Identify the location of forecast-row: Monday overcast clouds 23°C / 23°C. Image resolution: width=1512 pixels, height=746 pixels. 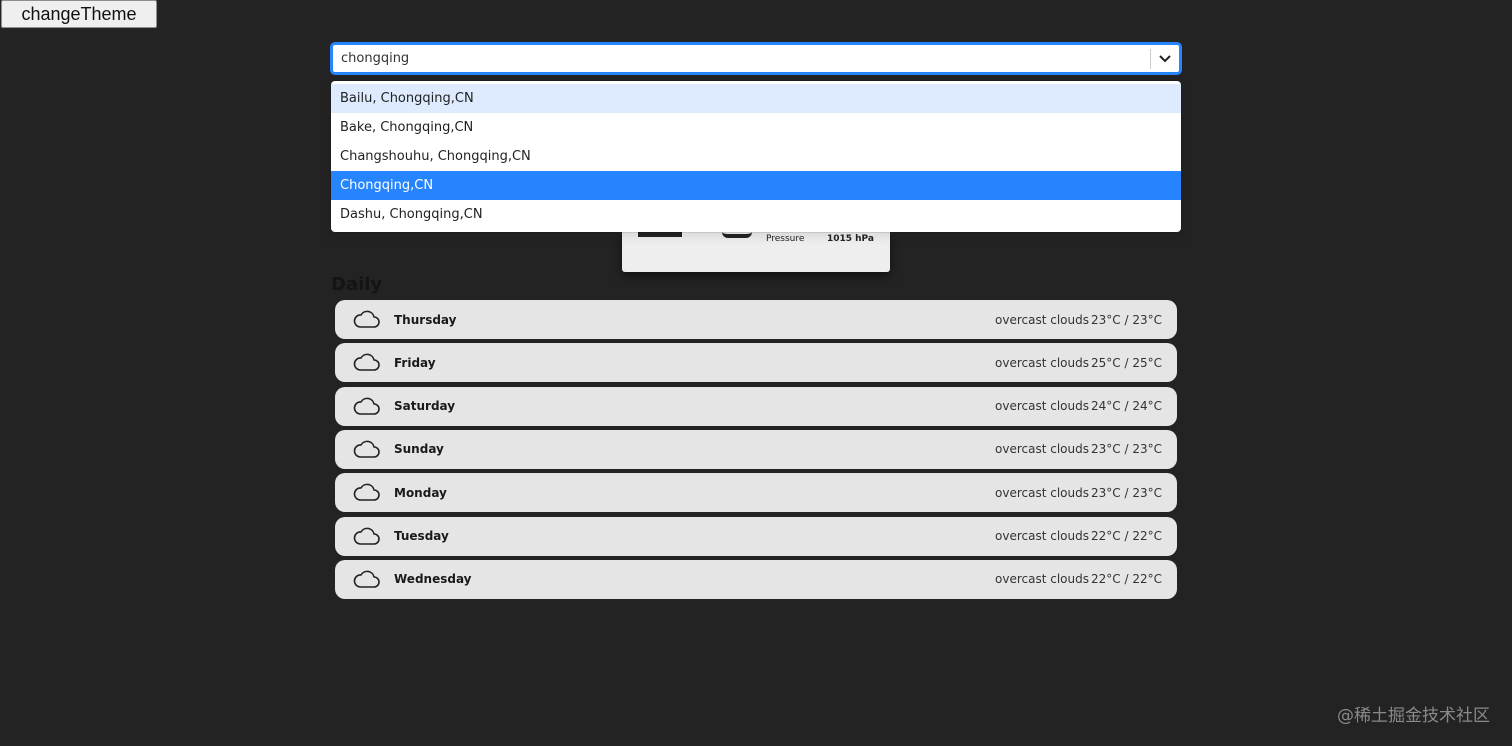
(756, 493).